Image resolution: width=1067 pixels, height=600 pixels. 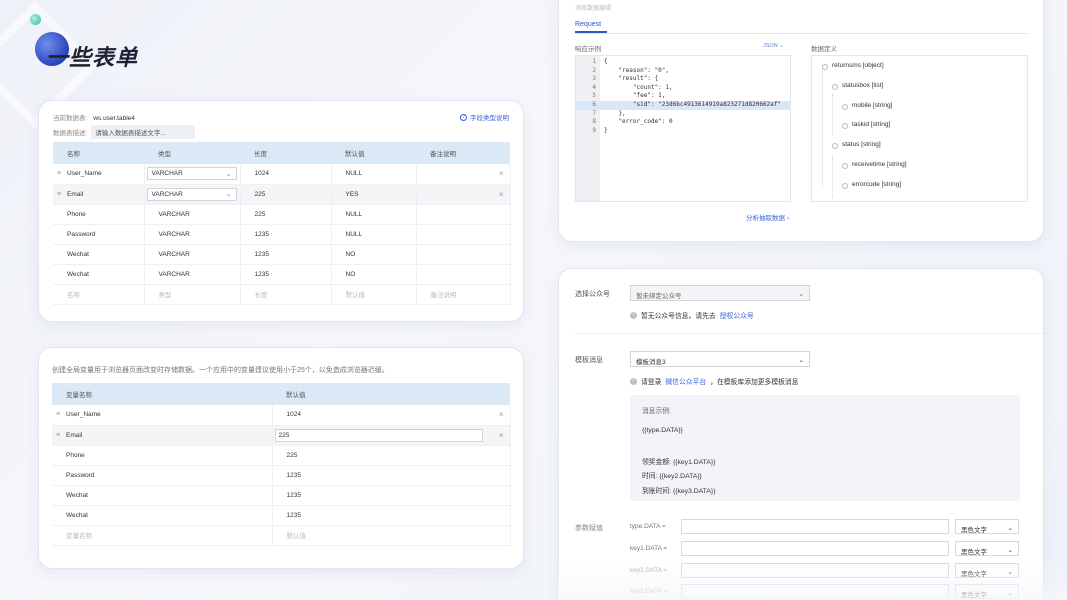 I want to click on new-note-input: 备注说明, so click(x=463, y=294).